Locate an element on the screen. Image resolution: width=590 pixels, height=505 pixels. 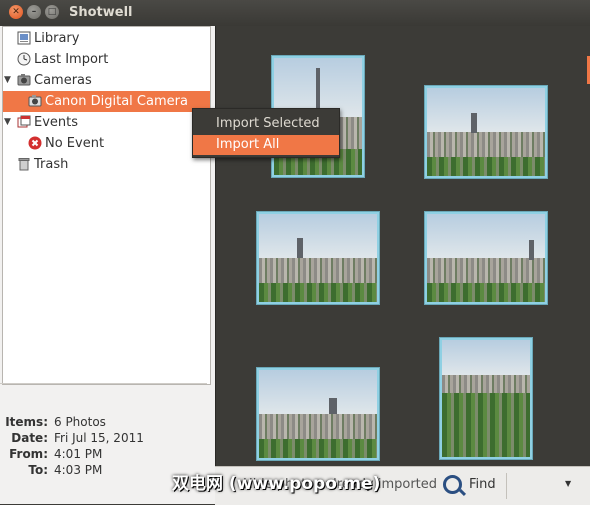
menu-item-import-all: Import All is located at coordinates (266, 145).